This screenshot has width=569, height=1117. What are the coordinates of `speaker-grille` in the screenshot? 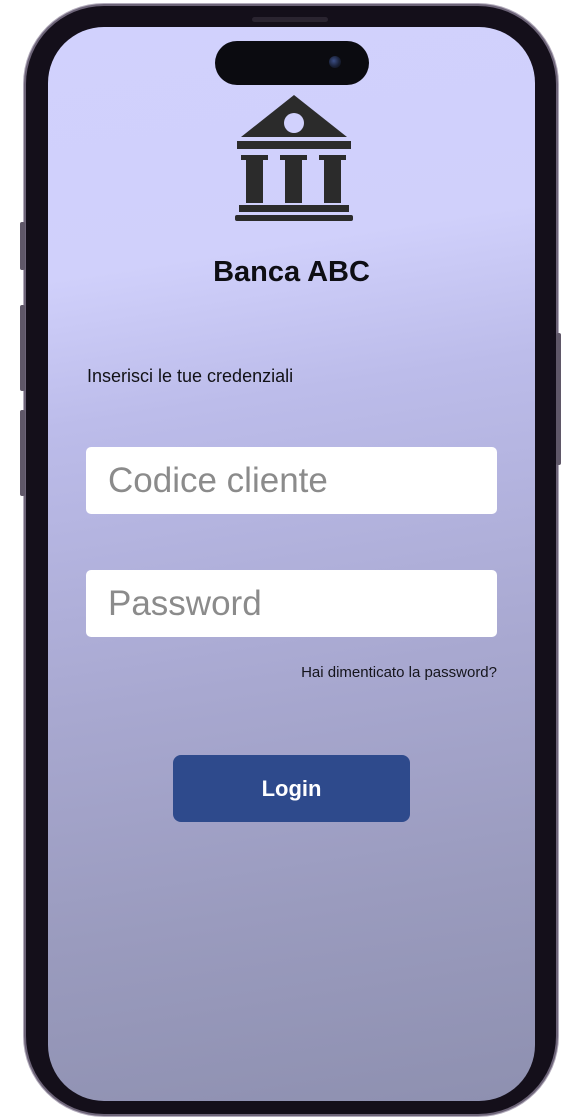 It's located at (290, 19).